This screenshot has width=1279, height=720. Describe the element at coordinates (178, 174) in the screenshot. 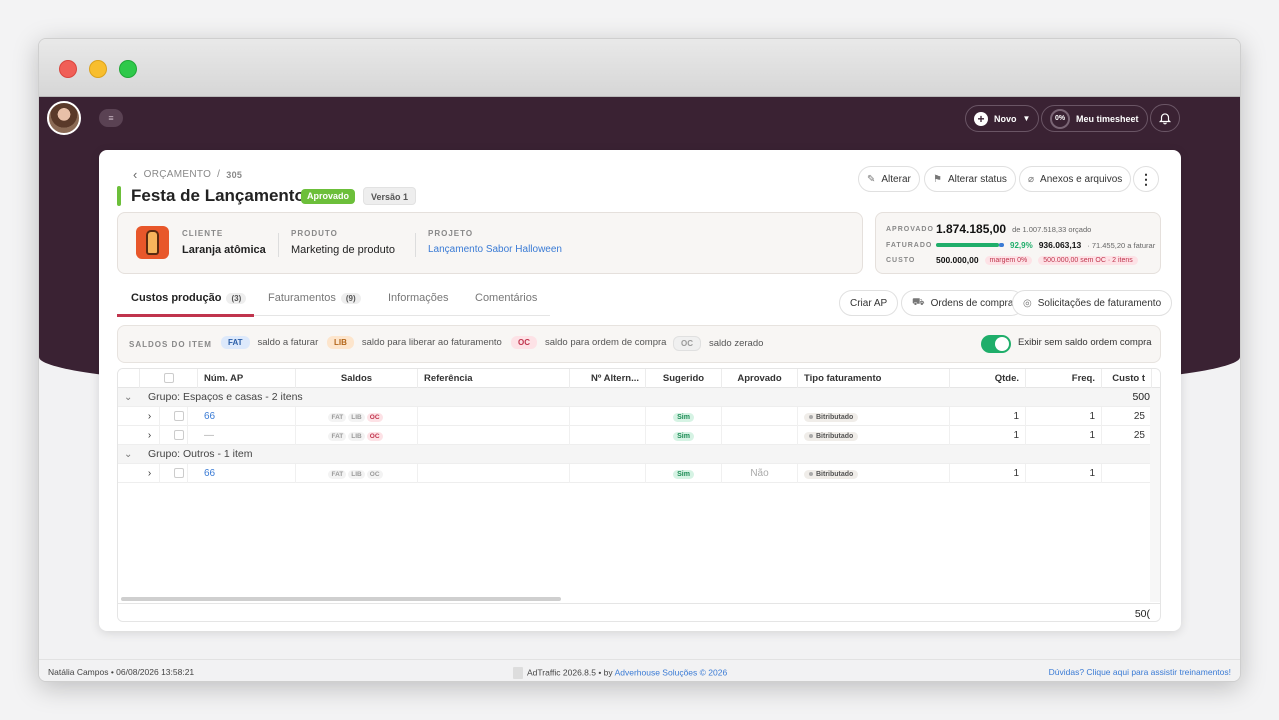

I see `breadcrumb-section: ORÇAMENTO` at that location.